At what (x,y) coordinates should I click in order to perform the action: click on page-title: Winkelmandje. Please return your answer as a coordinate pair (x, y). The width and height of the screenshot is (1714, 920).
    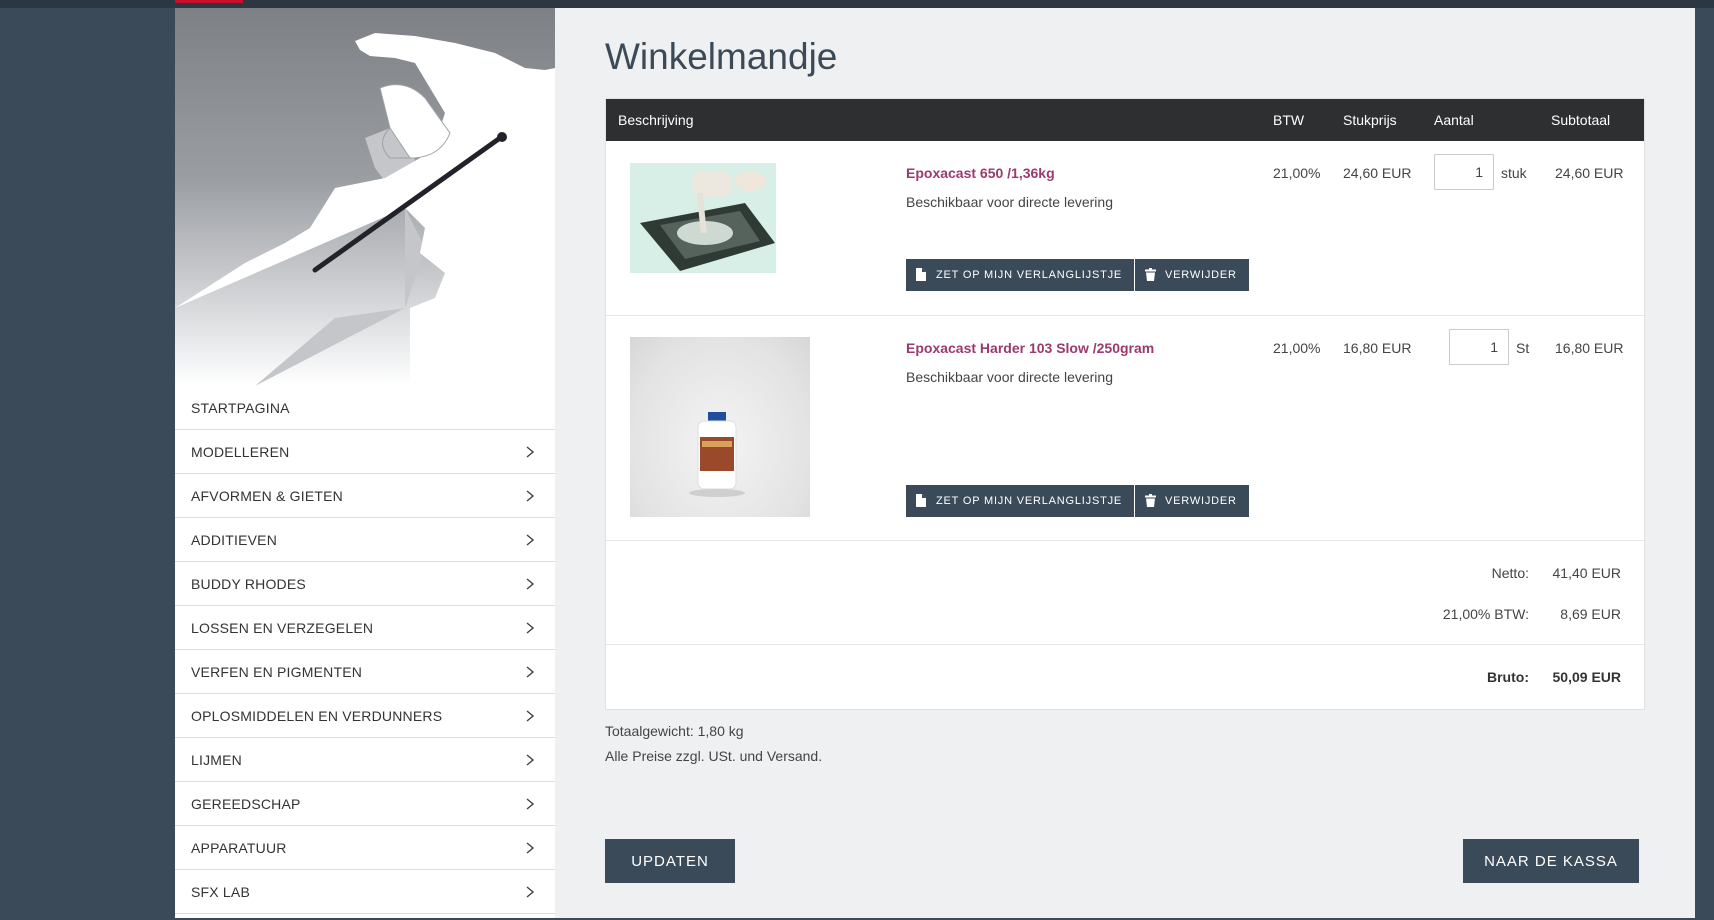
    Looking at the image, I should click on (721, 56).